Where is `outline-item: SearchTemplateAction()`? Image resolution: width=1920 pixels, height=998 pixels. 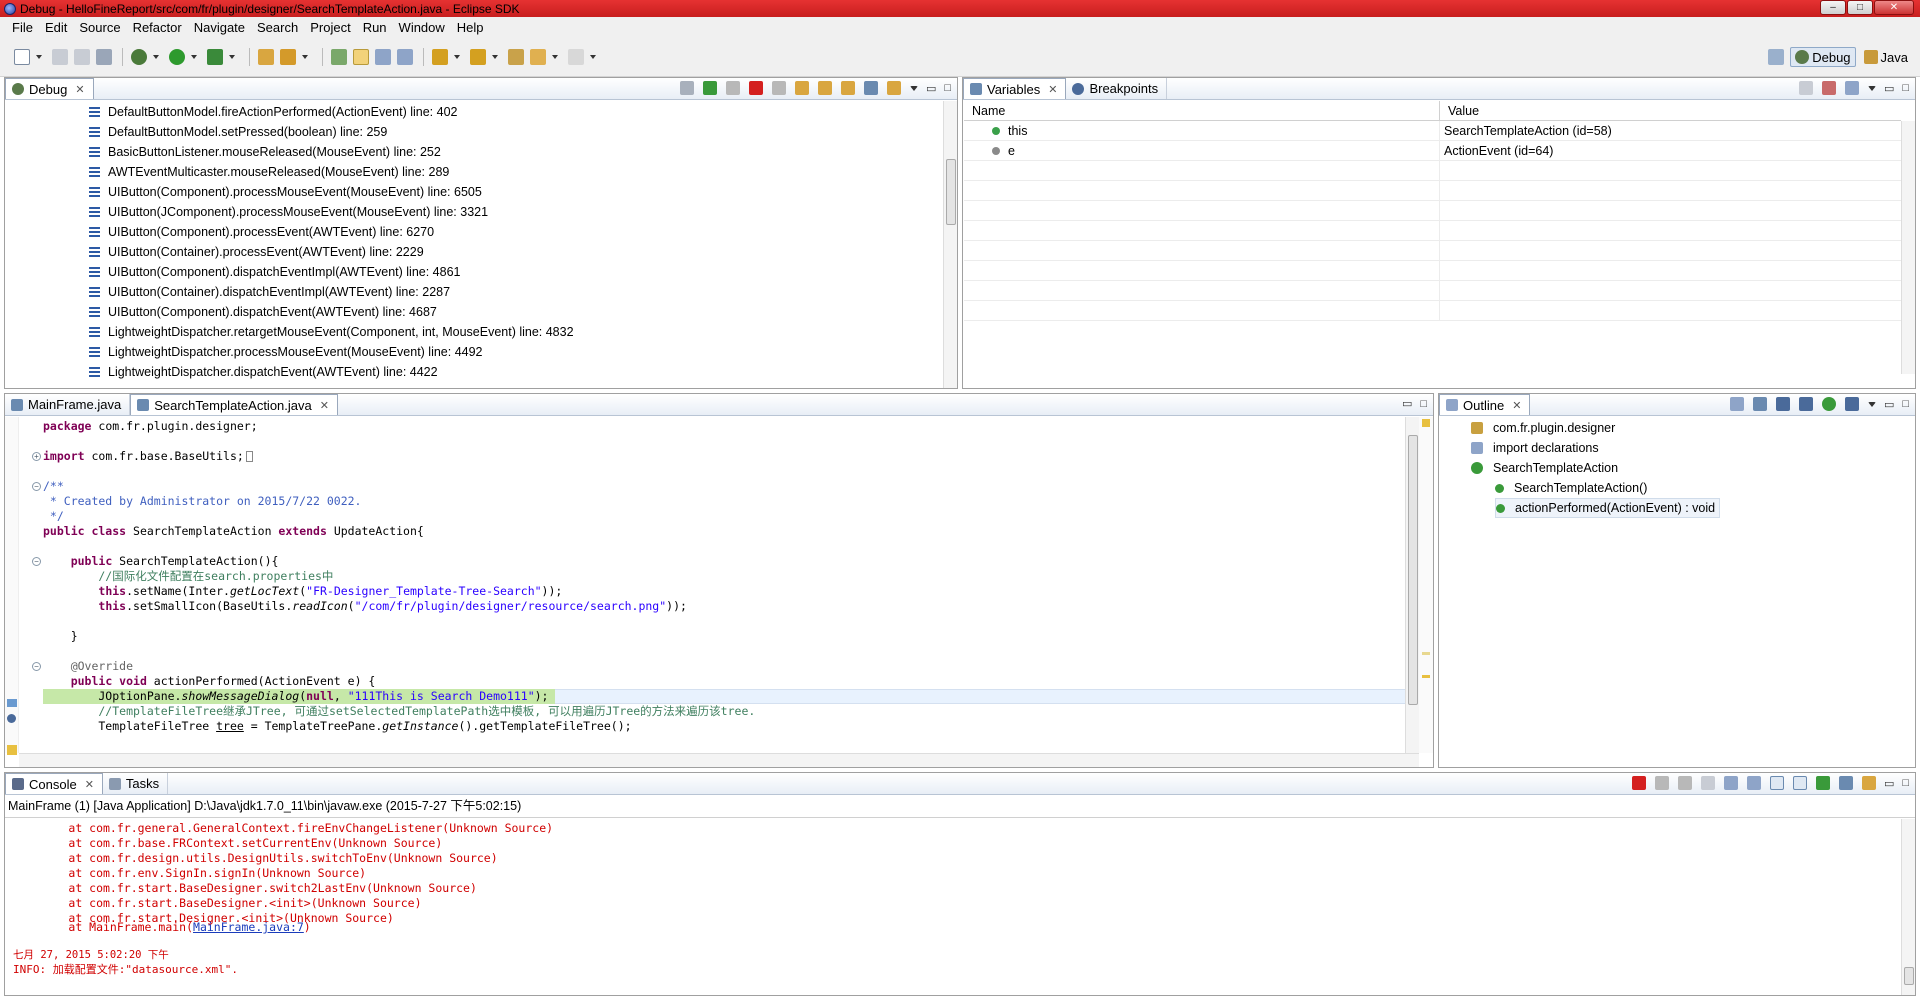
outline-item: SearchTemplateAction() is located at coordinates (1571, 488).